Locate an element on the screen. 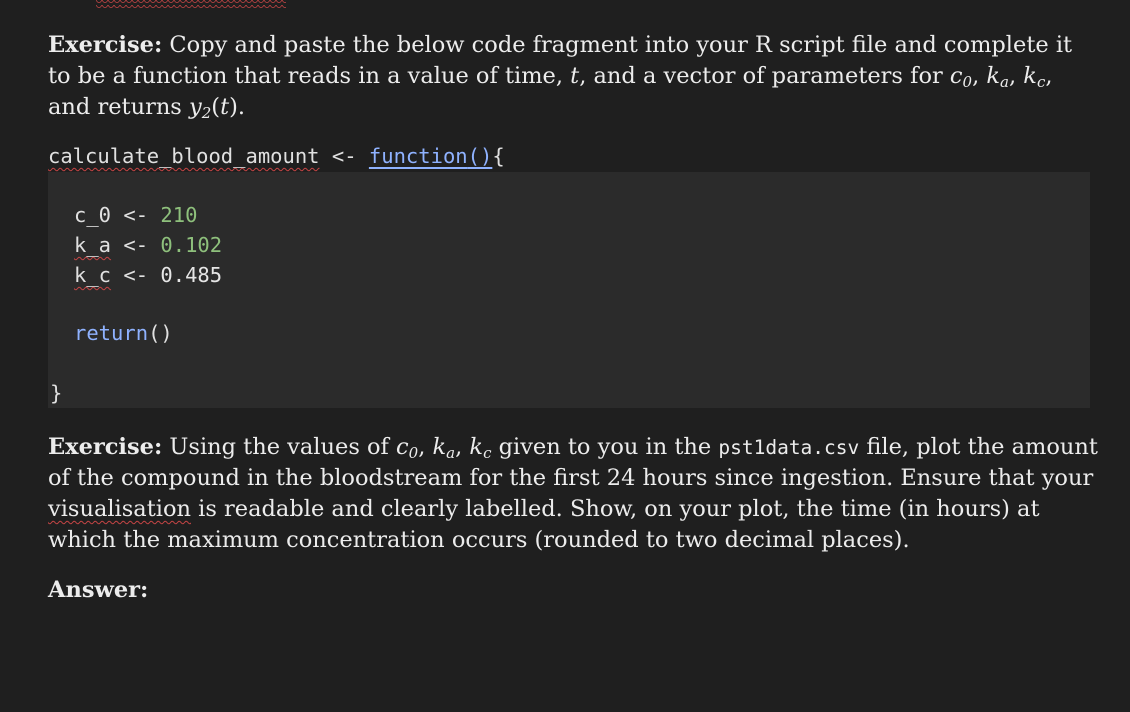 This screenshot has height=712, width=1130. var-name: c_0 is located at coordinates (93, 215).